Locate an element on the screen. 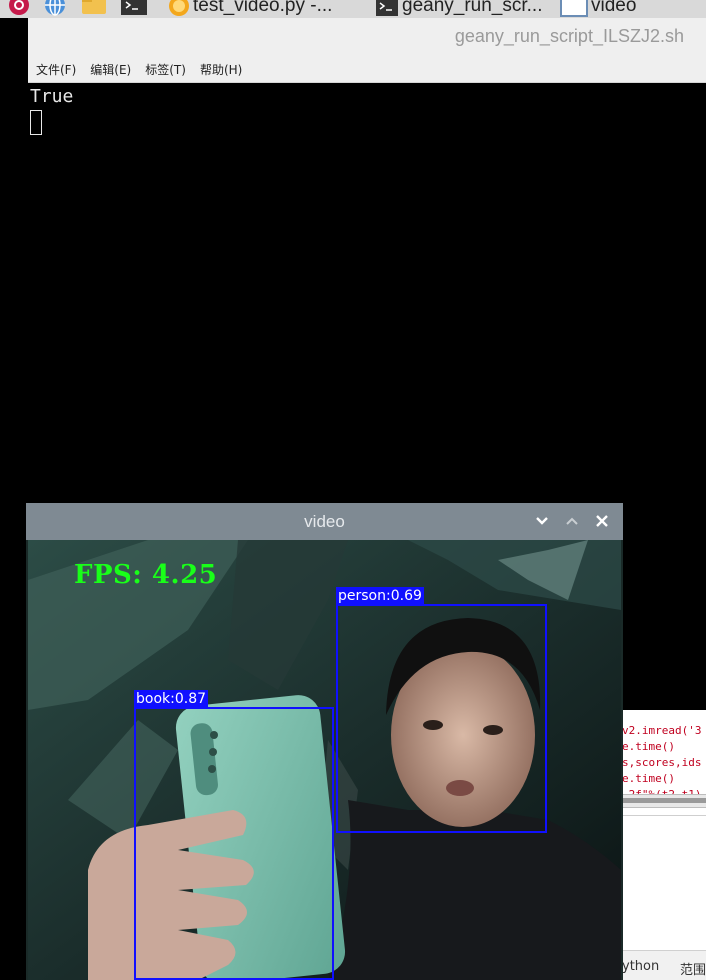  video-titlebar: video is located at coordinates (324, 521).